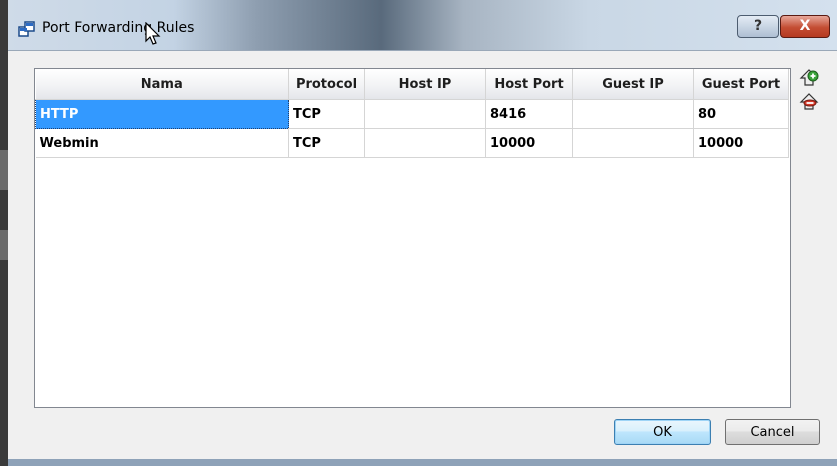 This screenshot has height=466, width=837. Describe the element at coordinates (422, 462) in the screenshot. I see `window-frame-bottom` at that location.